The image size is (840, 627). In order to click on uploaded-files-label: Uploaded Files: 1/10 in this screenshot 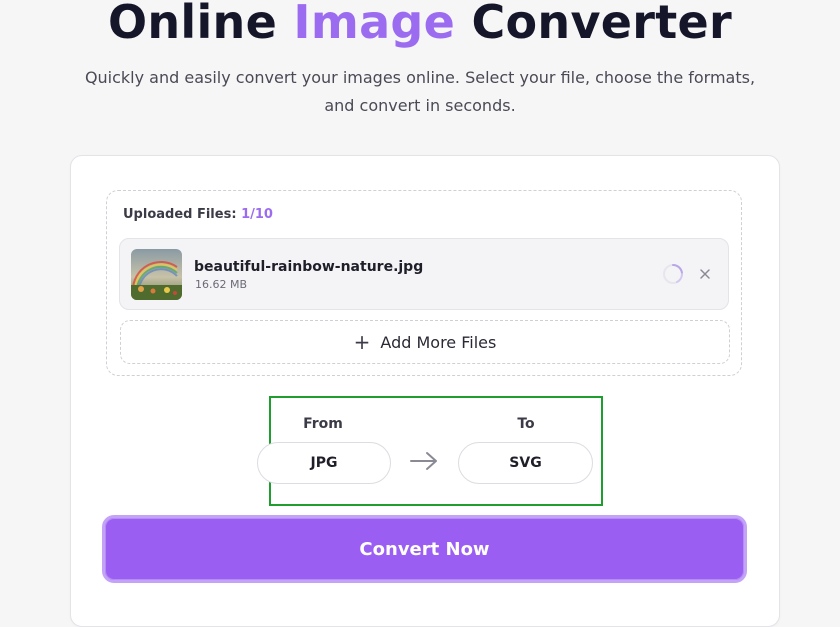, I will do `click(198, 215)`.